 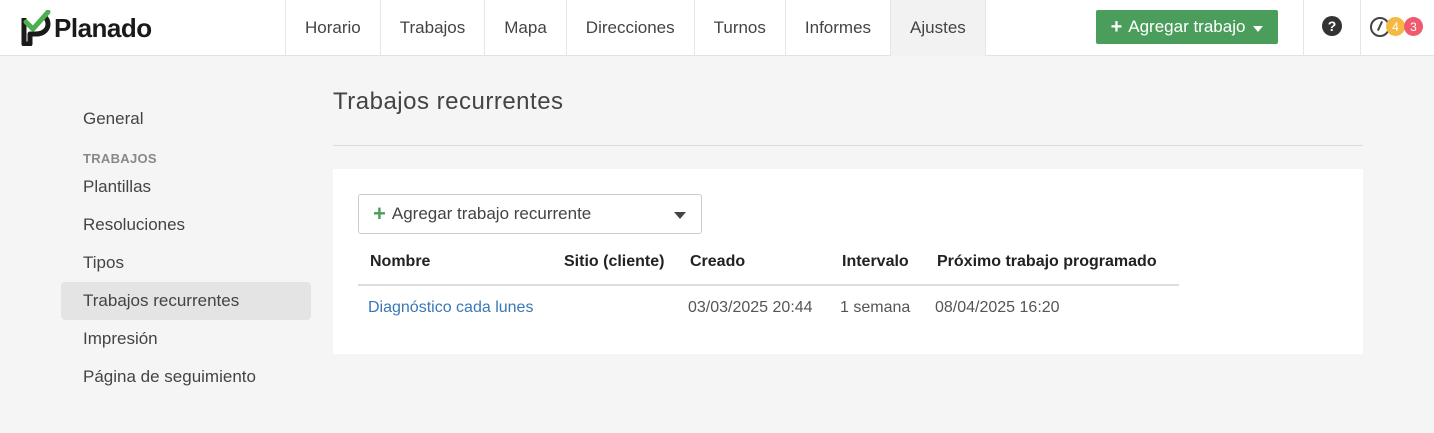 What do you see at coordinates (186, 339) in the screenshot?
I see `sidebar-item-impresion: Impresión` at bounding box center [186, 339].